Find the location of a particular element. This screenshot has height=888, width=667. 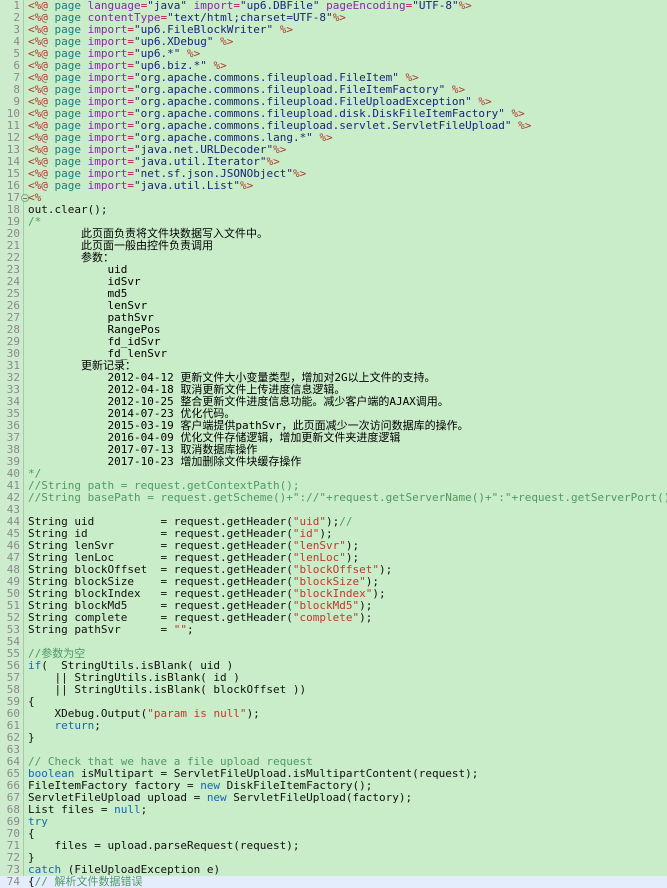

code-text: String pathSvr = ""; is located at coordinates (111, 630).